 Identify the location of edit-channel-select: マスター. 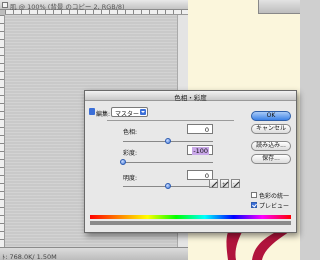
(129, 112).